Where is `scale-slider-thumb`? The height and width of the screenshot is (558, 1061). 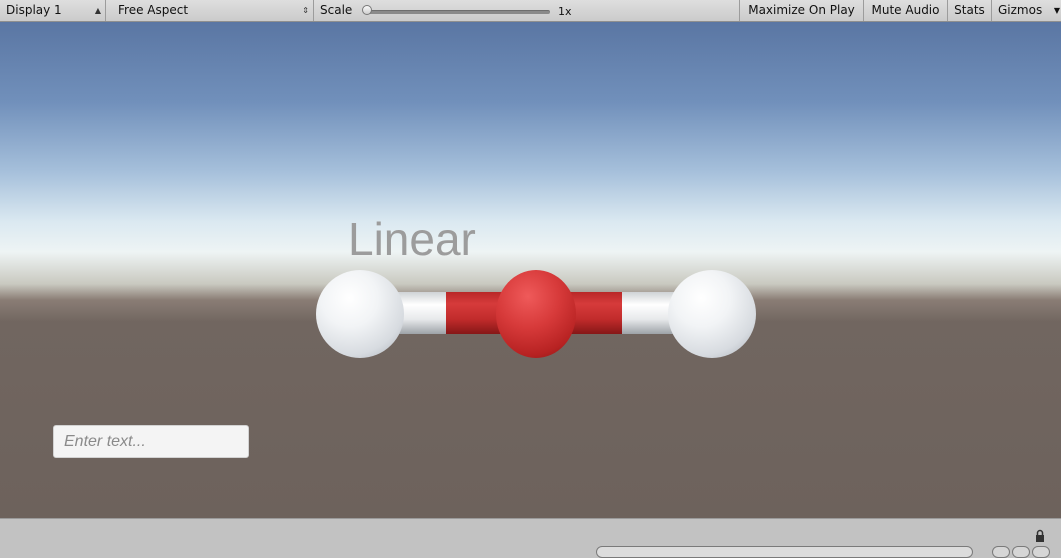
scale-slider-thumb is located at coordinates (367, 10).